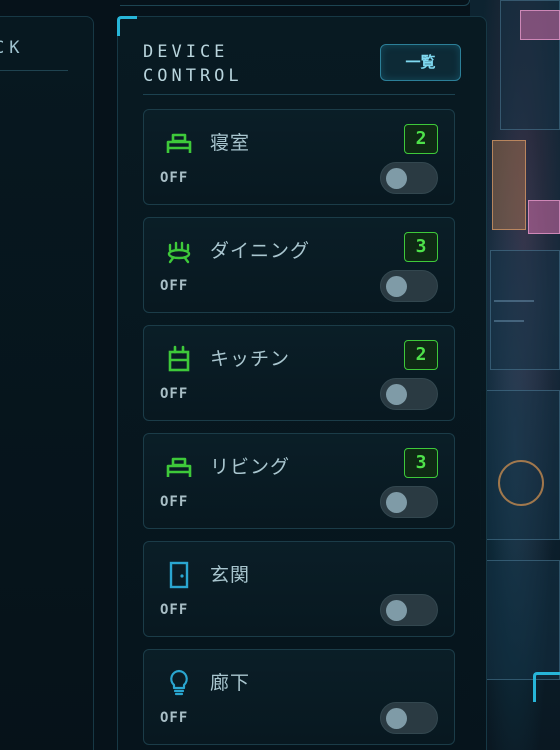 The image size is (560, 750). I want to click on list-view-button: 一覧, so click(420, 62).